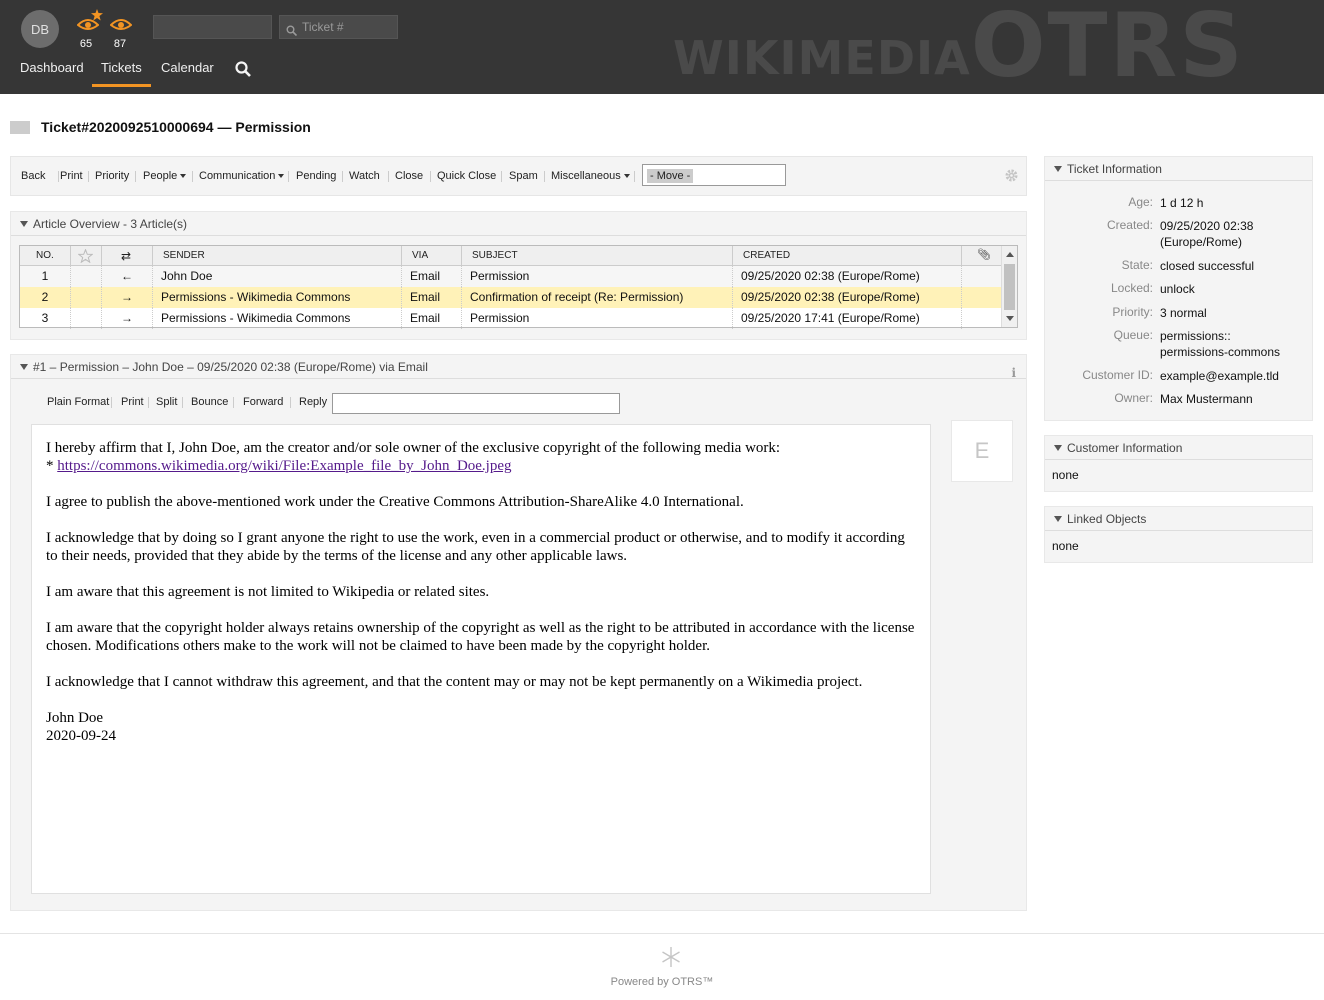 Image resolution: width=1324 pixels, height=1000 pixels. What do you see at coordinates (1178, 534) in the screenshot?
I see `linked-objects-widget: Linked Objects none` at bounding box center [1178, 534].